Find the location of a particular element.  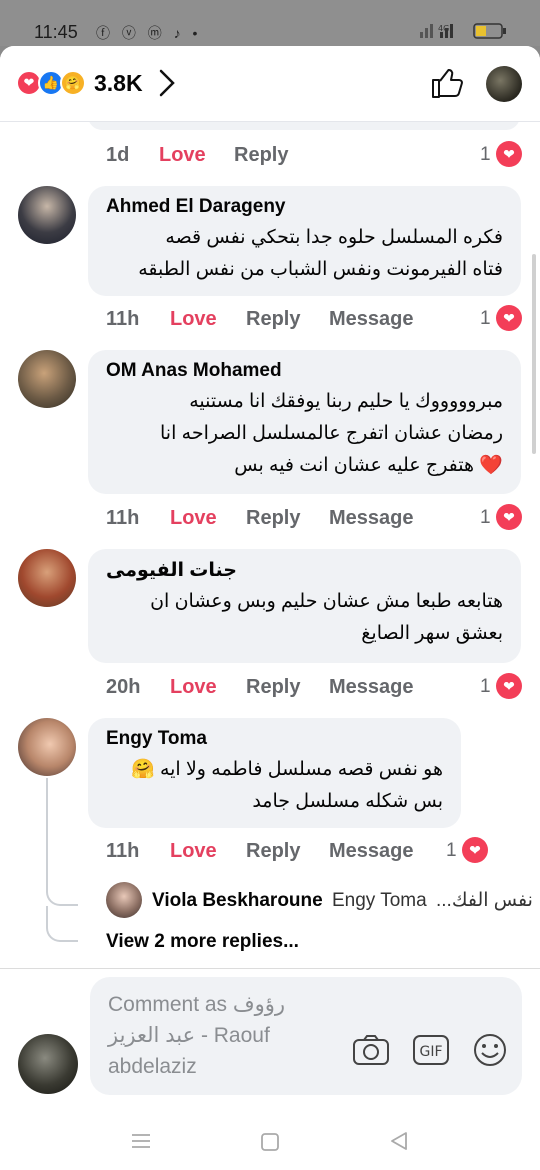

comment-text-line: فكره المسلسل حلوه جدا بتحكي نفس قصه is located at coordinates (334, 237).